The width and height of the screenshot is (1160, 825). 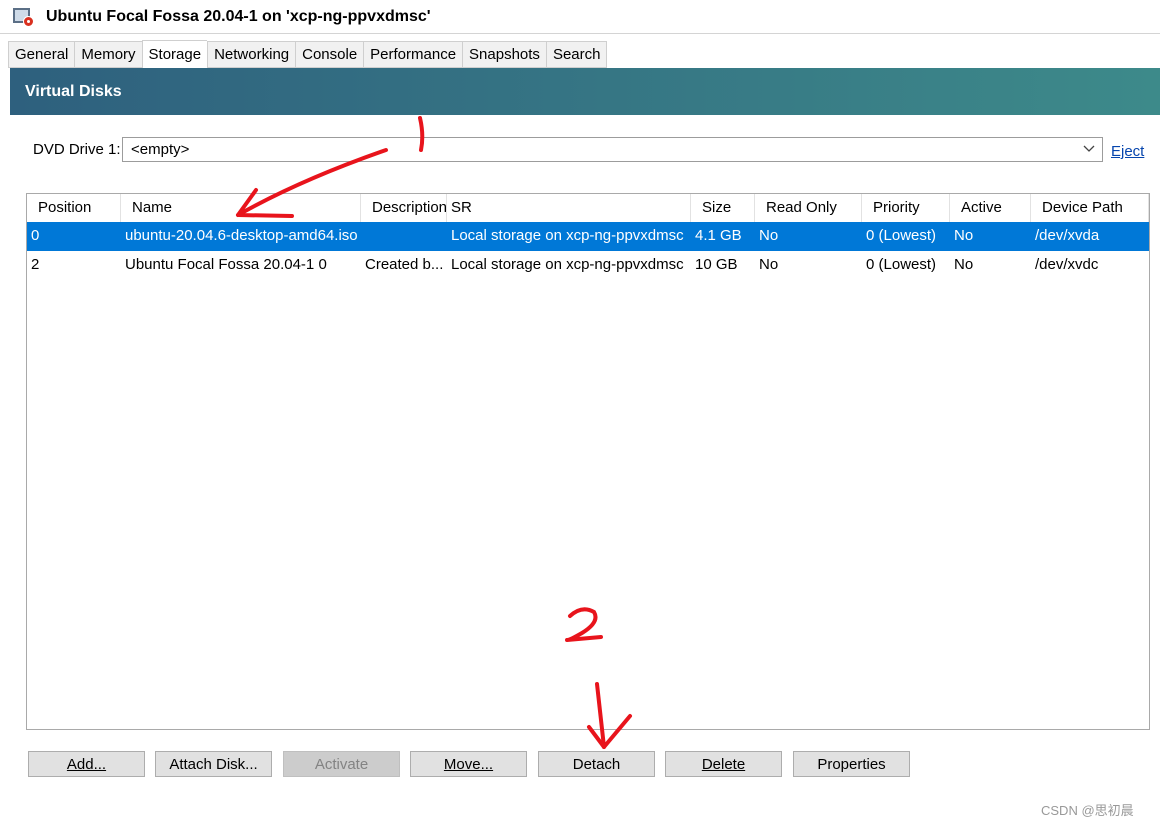 What do you see at coordinates (23, 17) in the screenshot?
I see `vm-stopped-icon` at bounding box center [23, 17].